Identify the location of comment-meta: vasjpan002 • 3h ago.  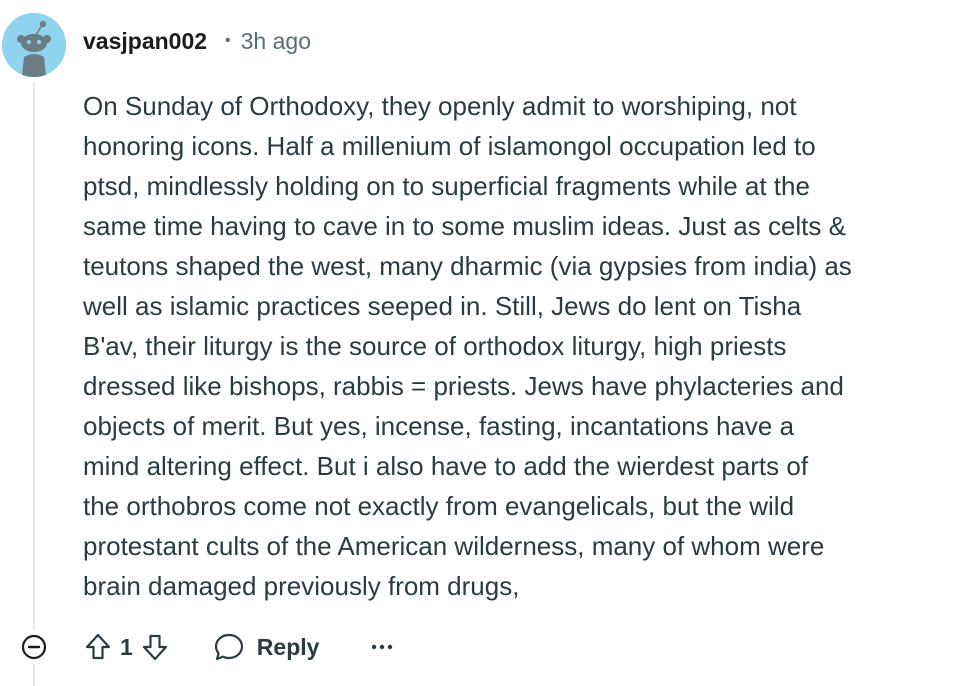
(197, 41).